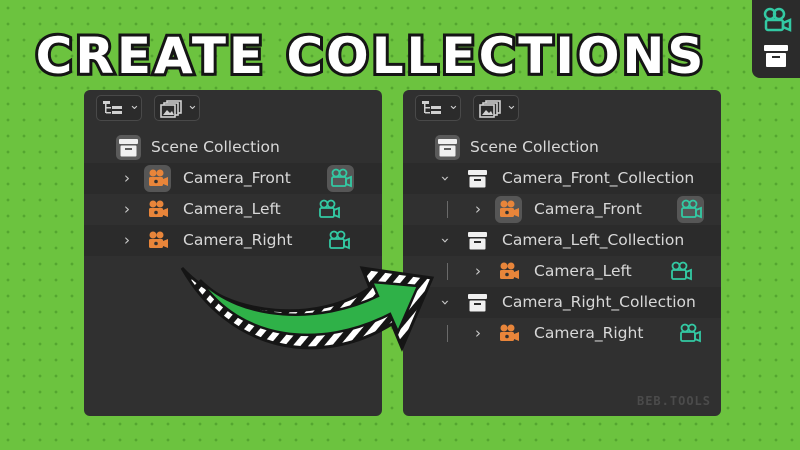 The width and height of the screenshot is (800, 450). Describe the element at coordinates (445, 179) in the screenshot. I see `chevron-down-icon: ›` at that location.